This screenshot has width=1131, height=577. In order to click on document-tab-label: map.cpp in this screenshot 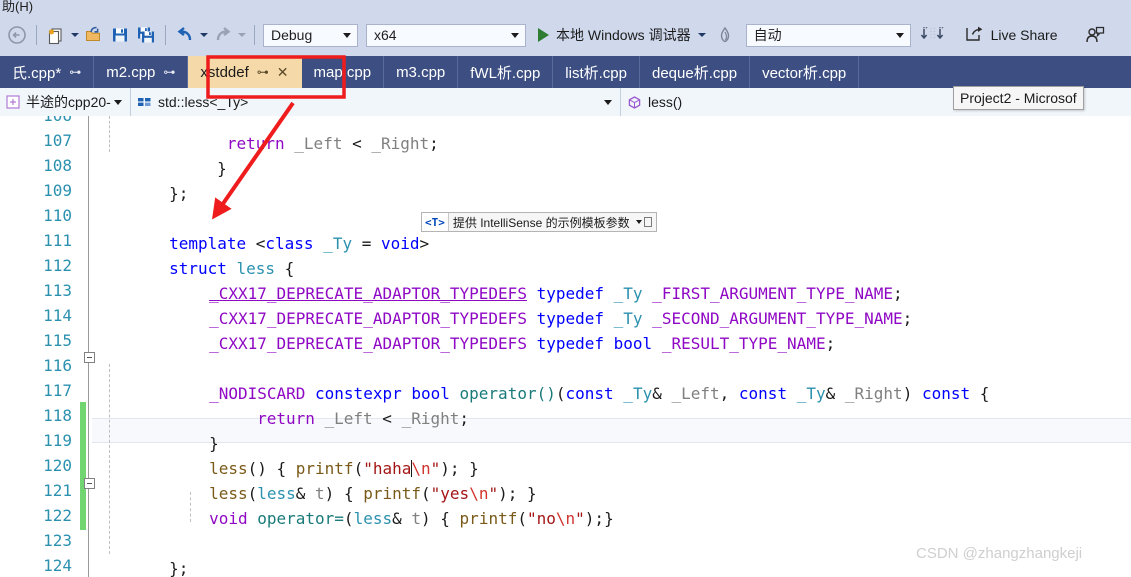, I will do `click(342, 72)`.